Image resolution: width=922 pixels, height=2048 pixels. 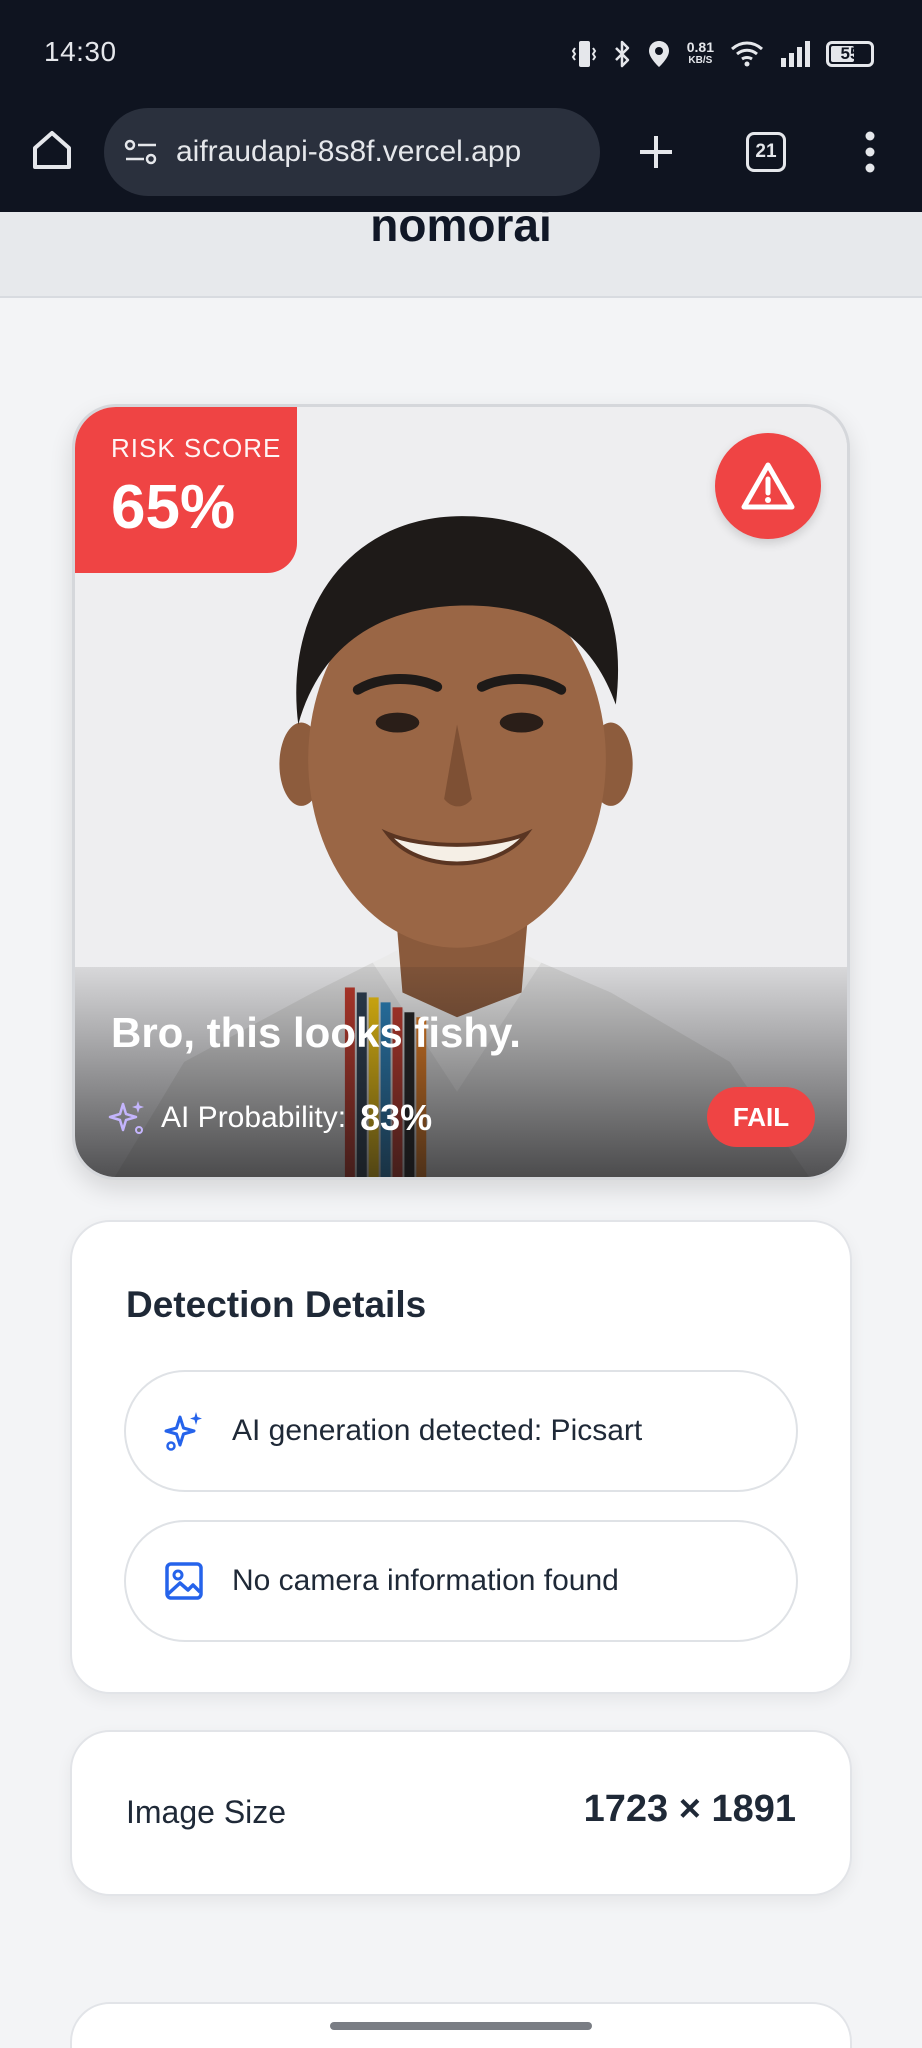 What do you see at coordinates (700, 52) in the screenshot?
I see `net-speed: 0.81 KB/S` at bounding box center [700, 52].